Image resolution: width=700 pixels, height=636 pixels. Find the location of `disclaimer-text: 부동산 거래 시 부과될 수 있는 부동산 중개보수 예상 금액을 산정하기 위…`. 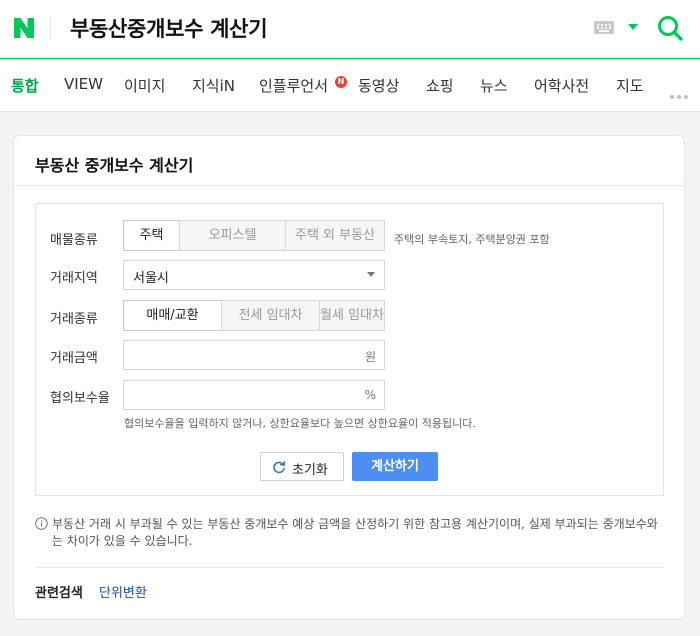

disclaimer-text: 부동산 거래 시 부과될 수 있는 부동산 중개보수 예상 금액을 산정하기 위… is located at coordinates (355, 532).